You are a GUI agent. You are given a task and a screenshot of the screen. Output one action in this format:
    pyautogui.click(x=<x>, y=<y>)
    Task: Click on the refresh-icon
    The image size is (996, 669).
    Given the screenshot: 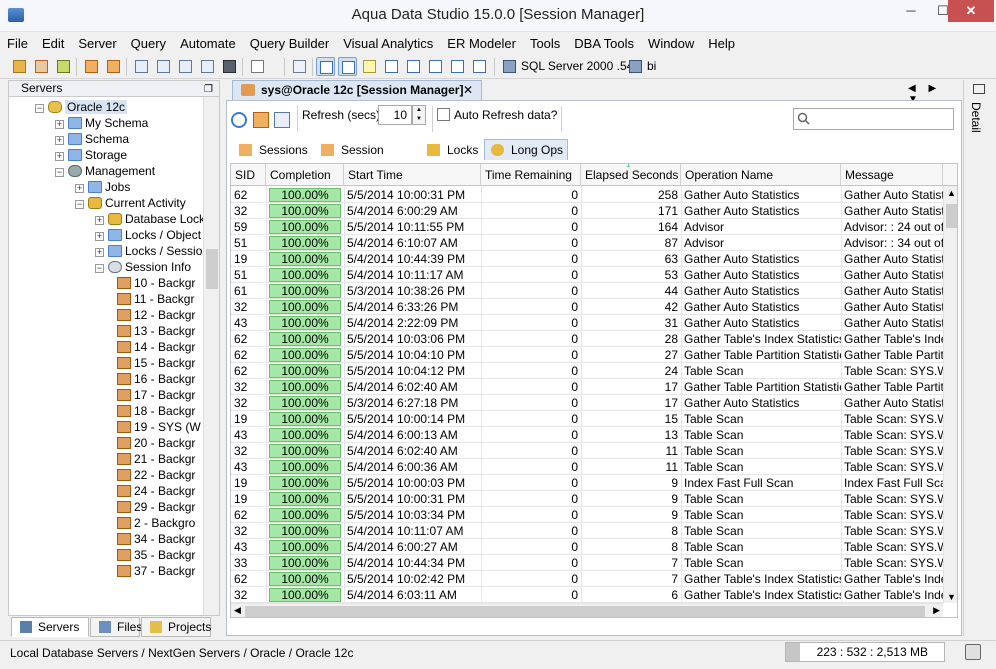 What is the action you would take?
    pyautogui.click(x=239, y=120)
    